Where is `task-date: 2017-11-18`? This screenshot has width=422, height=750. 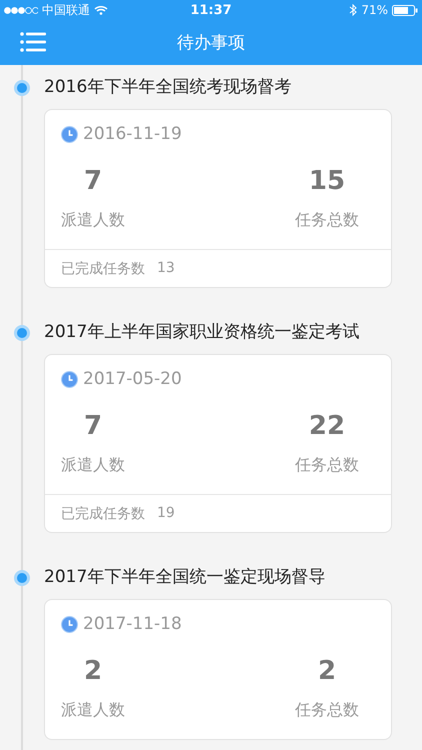
task-date: 2017-11-18 is located at coordinates (132, 624).